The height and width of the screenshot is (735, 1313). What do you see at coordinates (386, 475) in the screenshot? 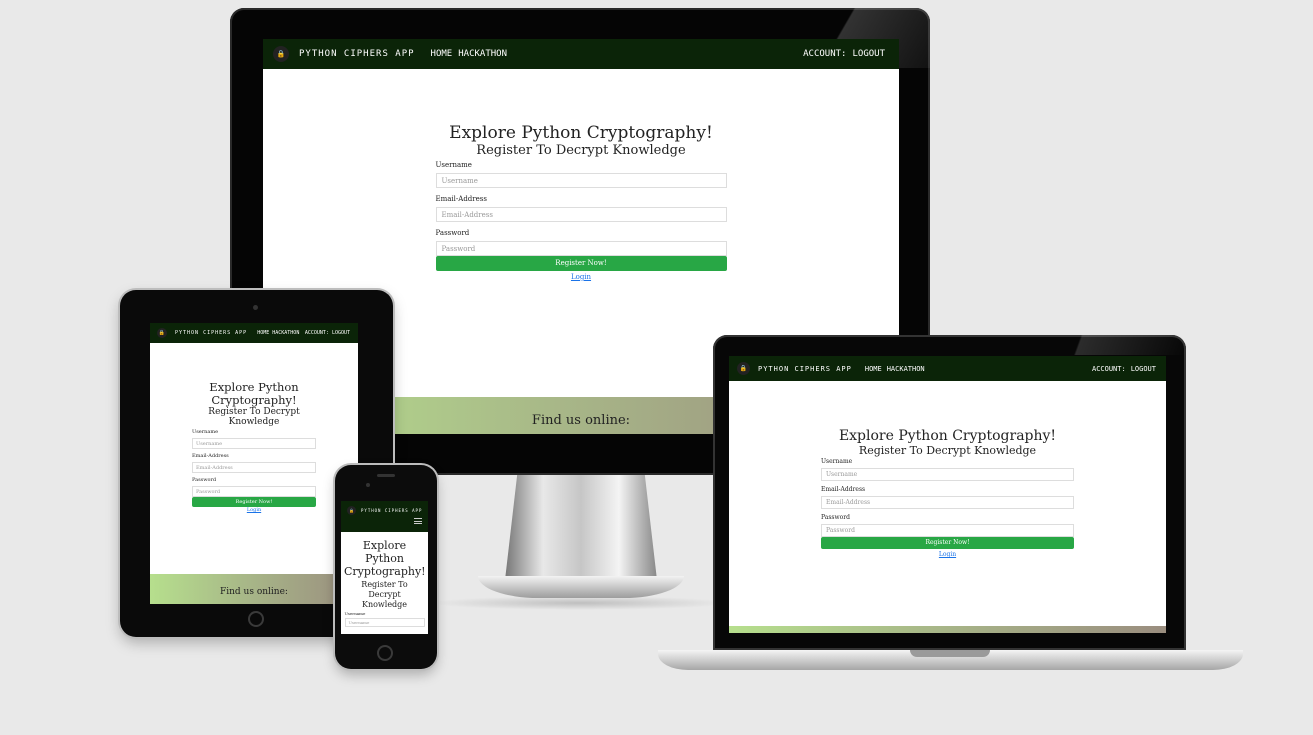
I see `phone-speaker` at bounding box center [386, 475].